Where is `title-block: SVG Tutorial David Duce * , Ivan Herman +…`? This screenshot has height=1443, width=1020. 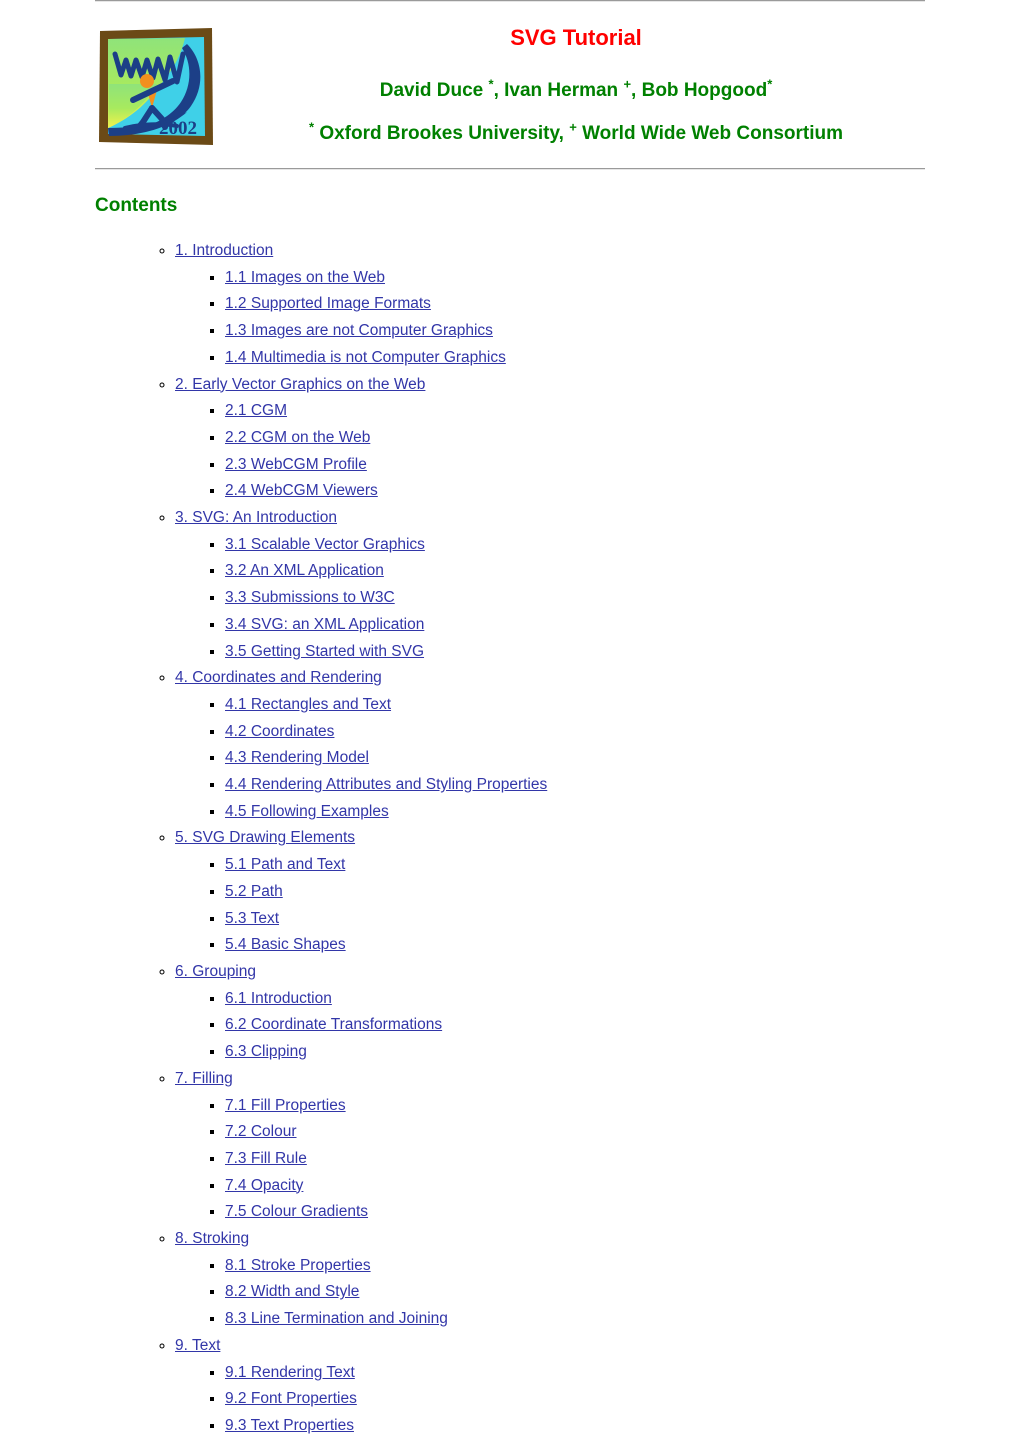
title-block: SVG Tutorial David Duce * , Ivan Herman +… is located at coordinates (574, 83).